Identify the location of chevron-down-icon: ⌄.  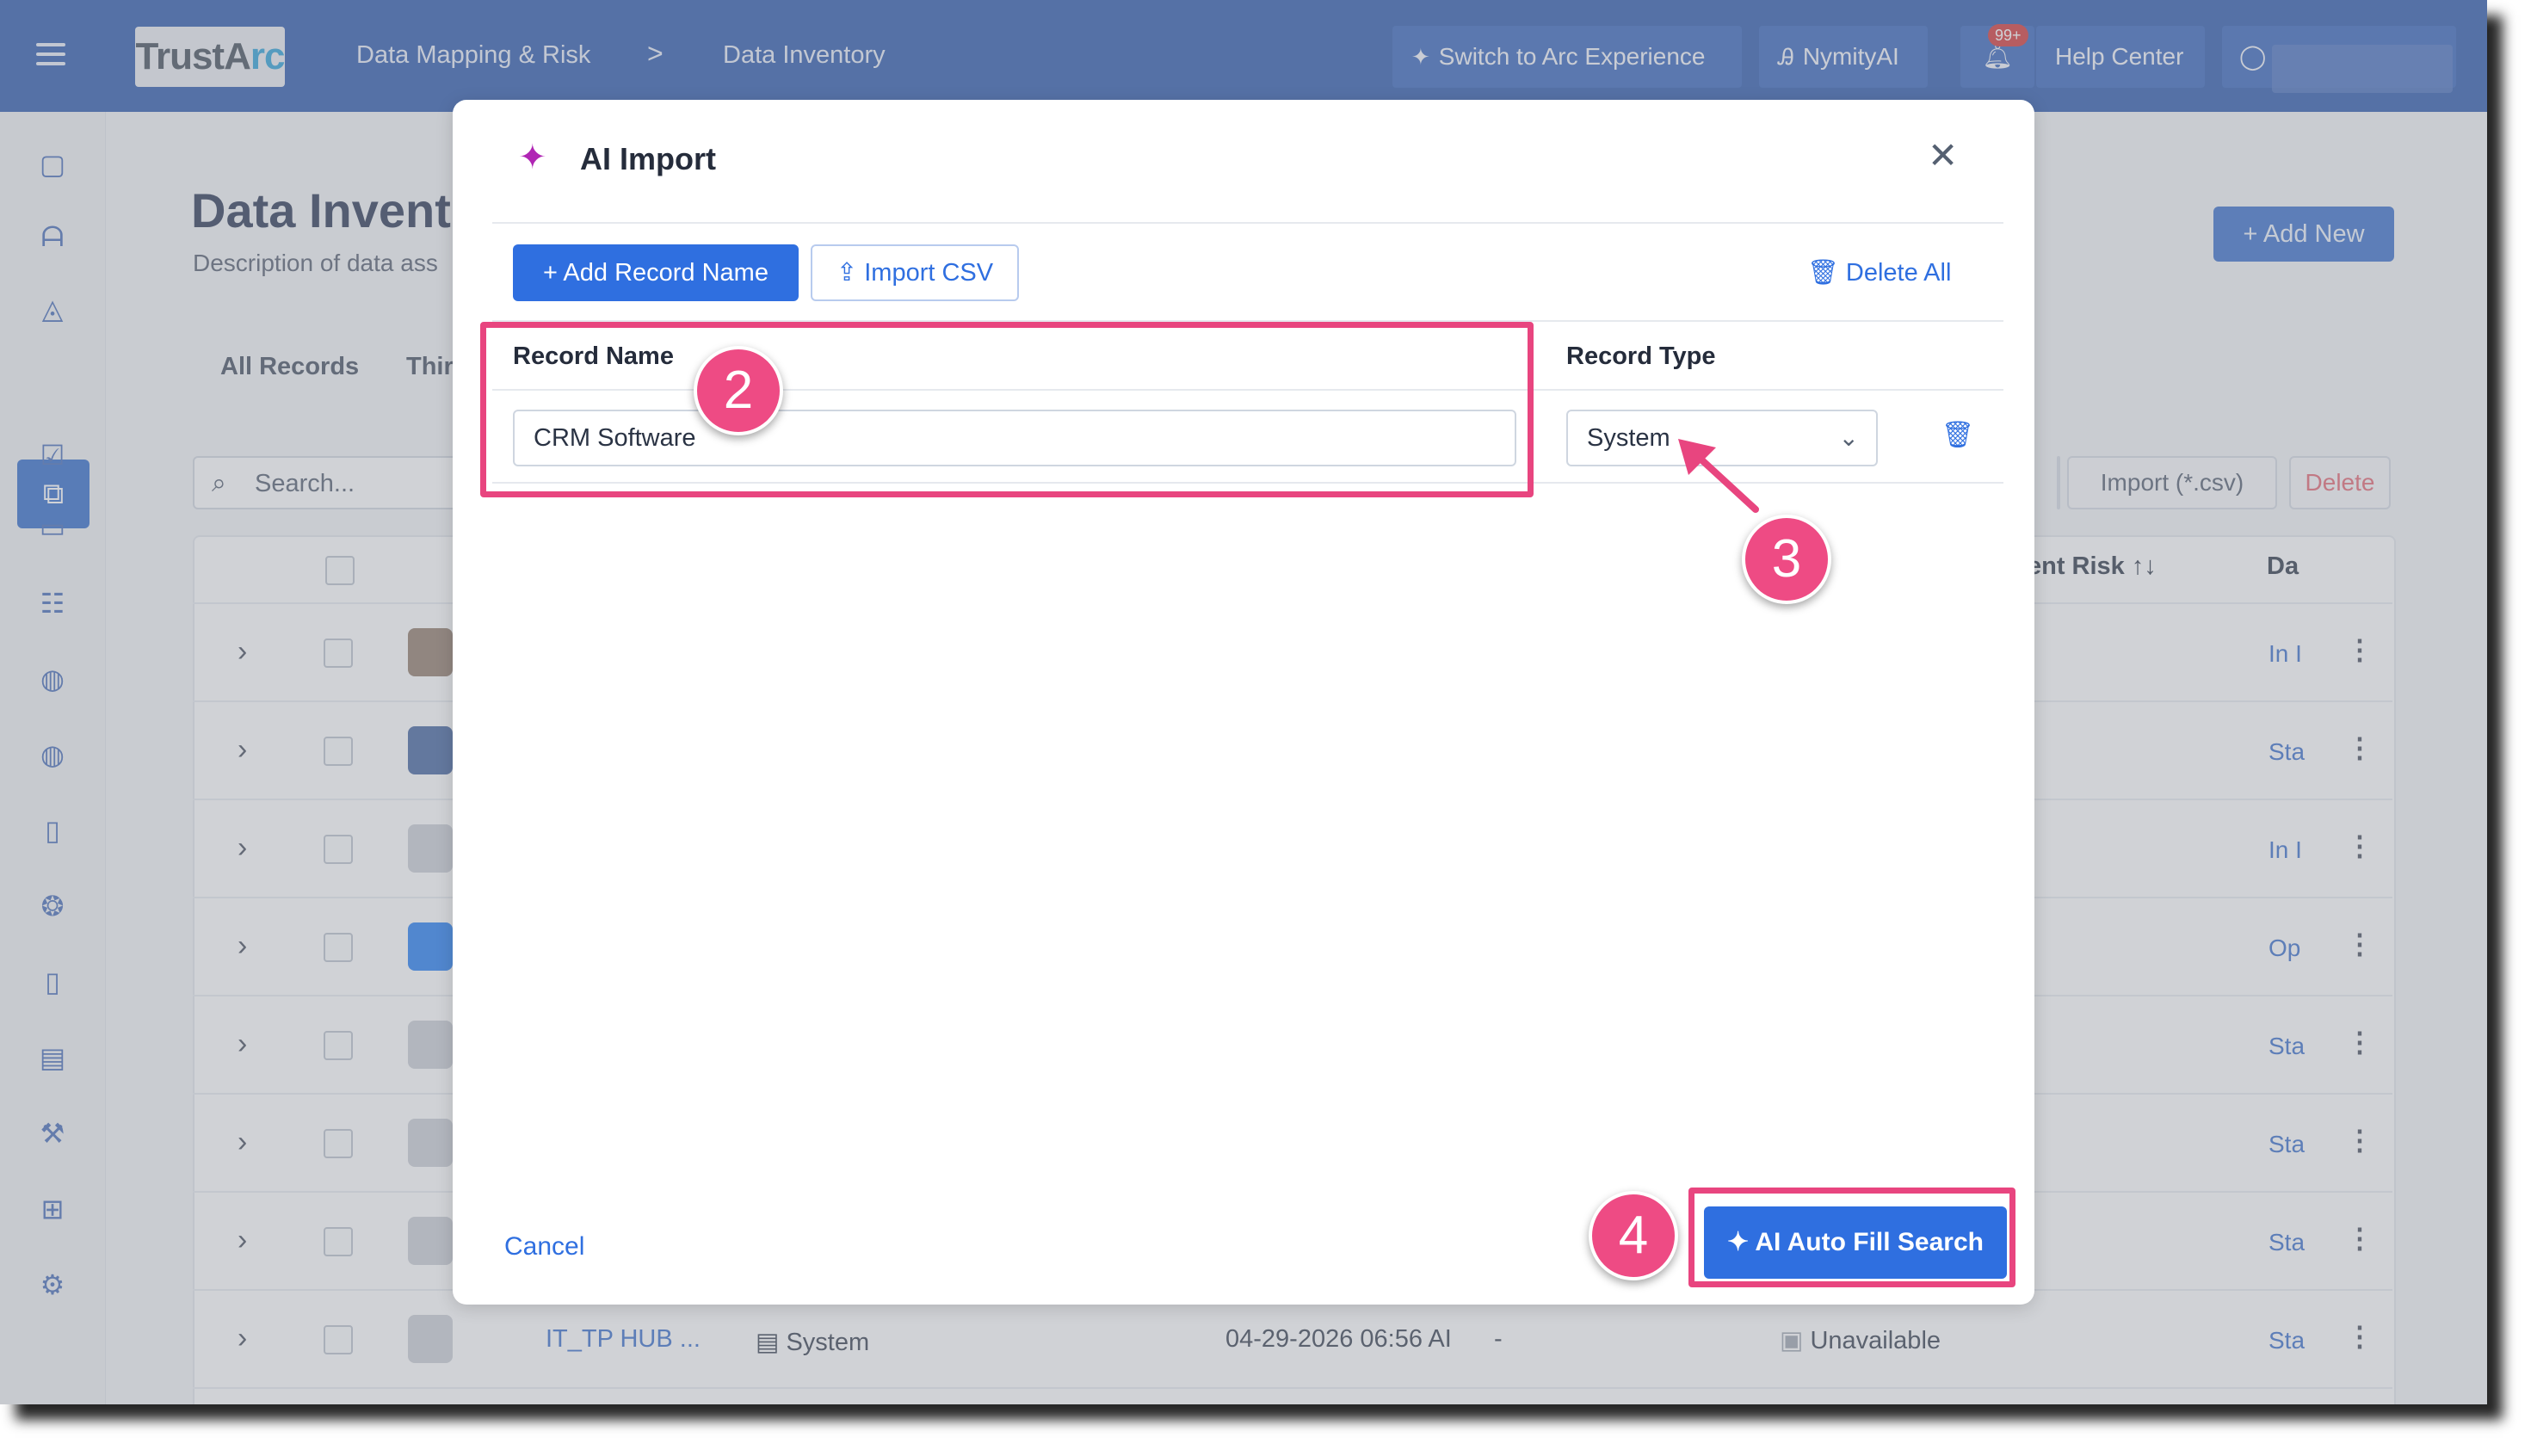
(1848, 438).